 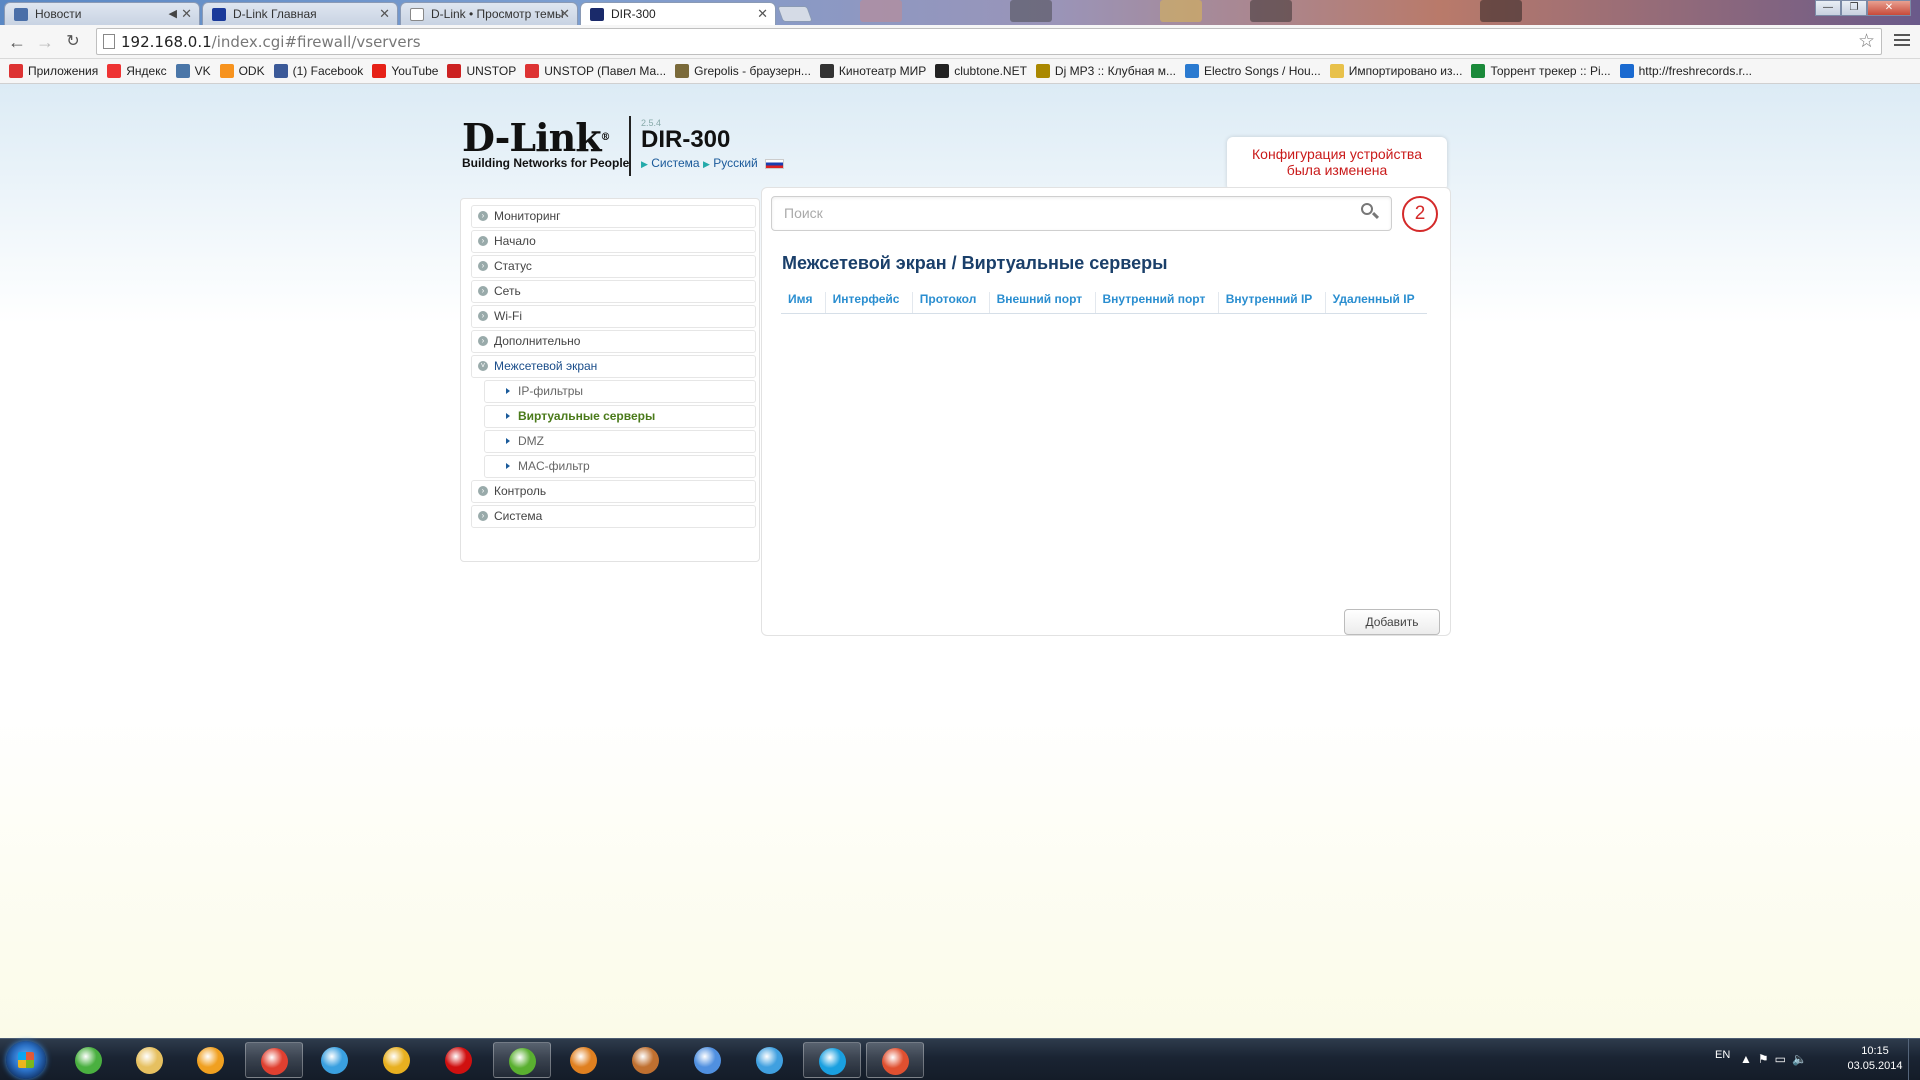 I want to click on bookmark-item: Кинотеатр МИР, so click(x=873, y=71).